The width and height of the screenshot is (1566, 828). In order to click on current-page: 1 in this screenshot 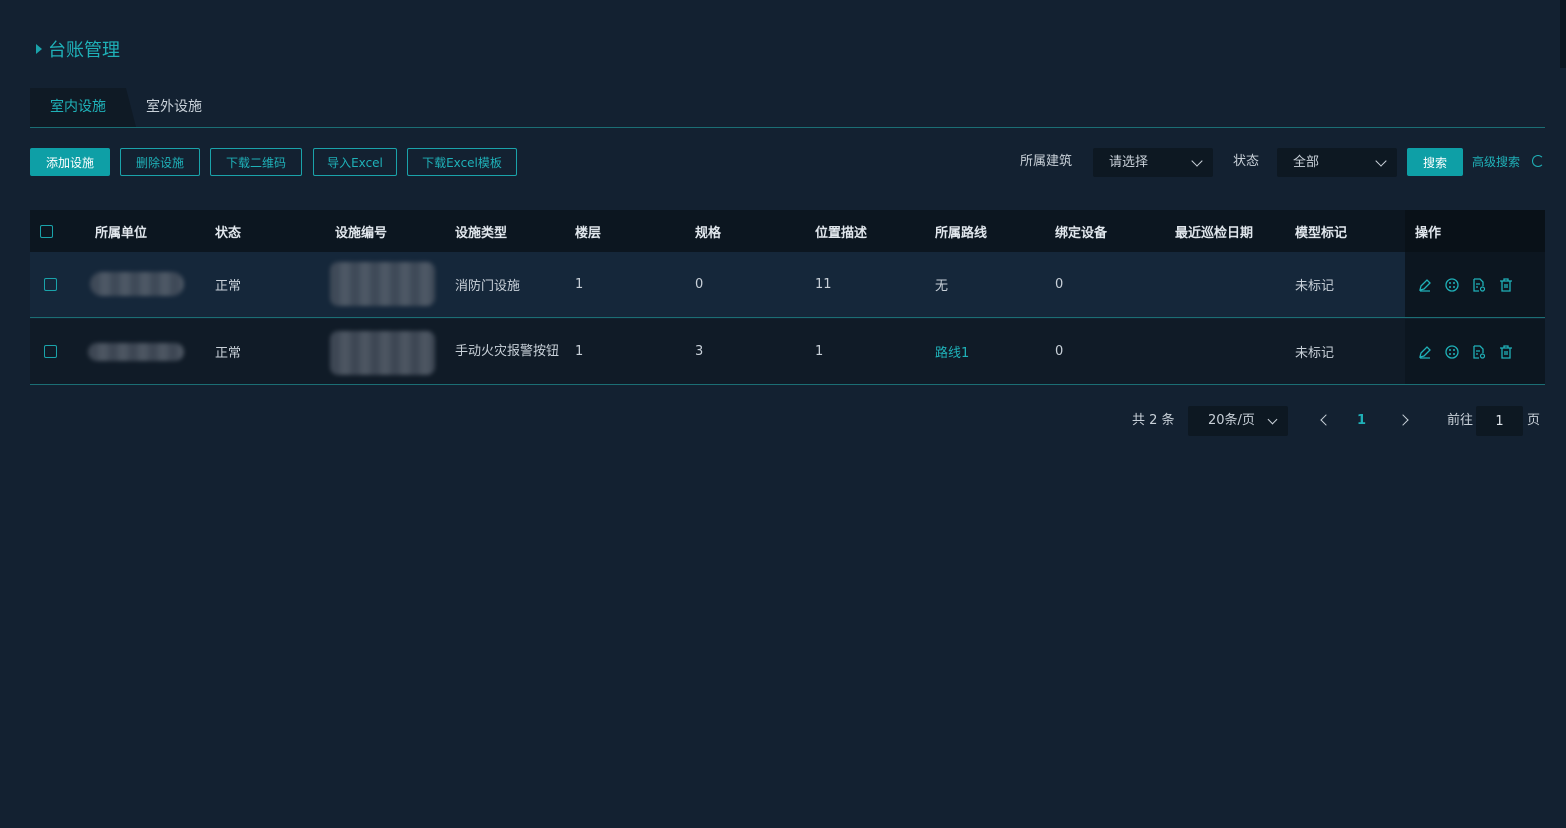, I will do `click(1361, 421)`.